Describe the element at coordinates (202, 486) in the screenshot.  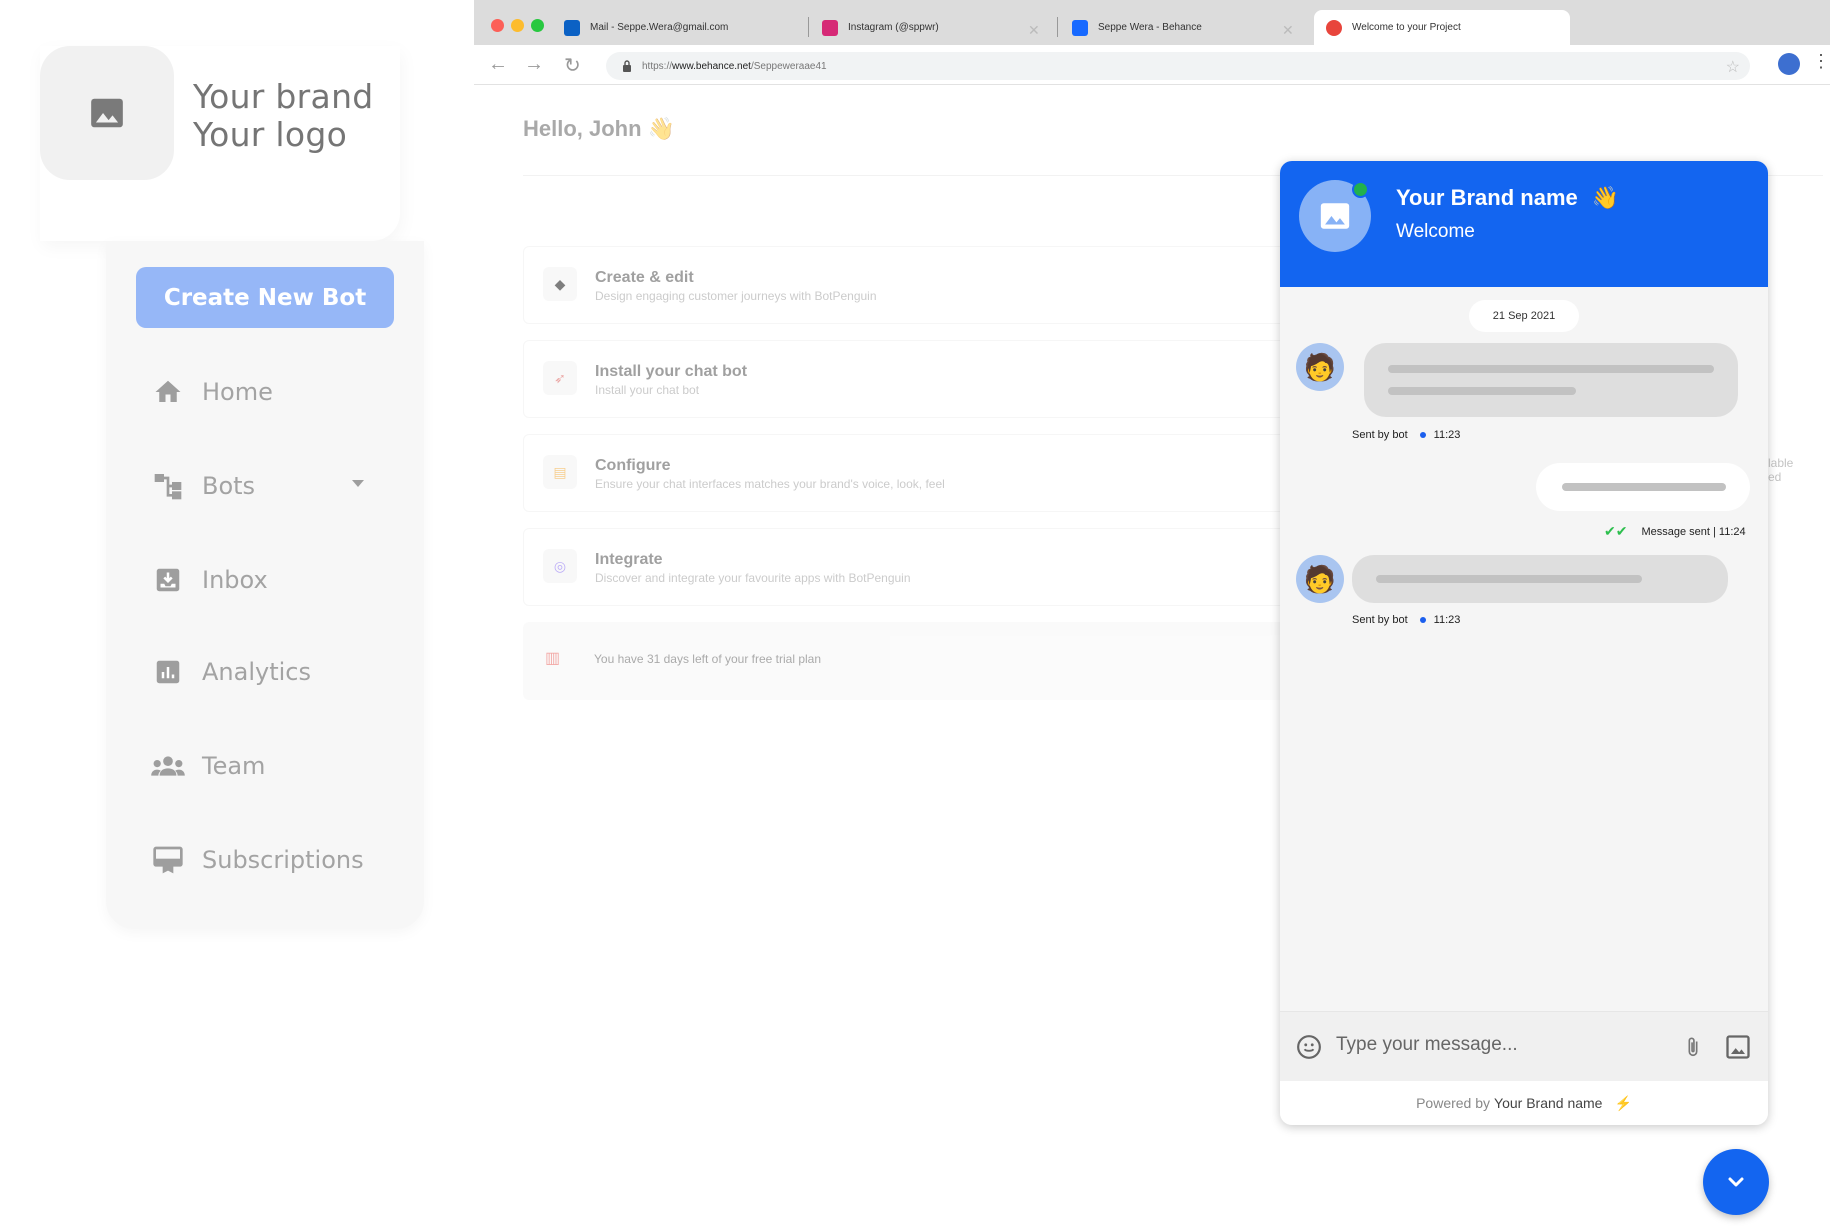
I see `sidebar-item-bots: Bots` at that location.